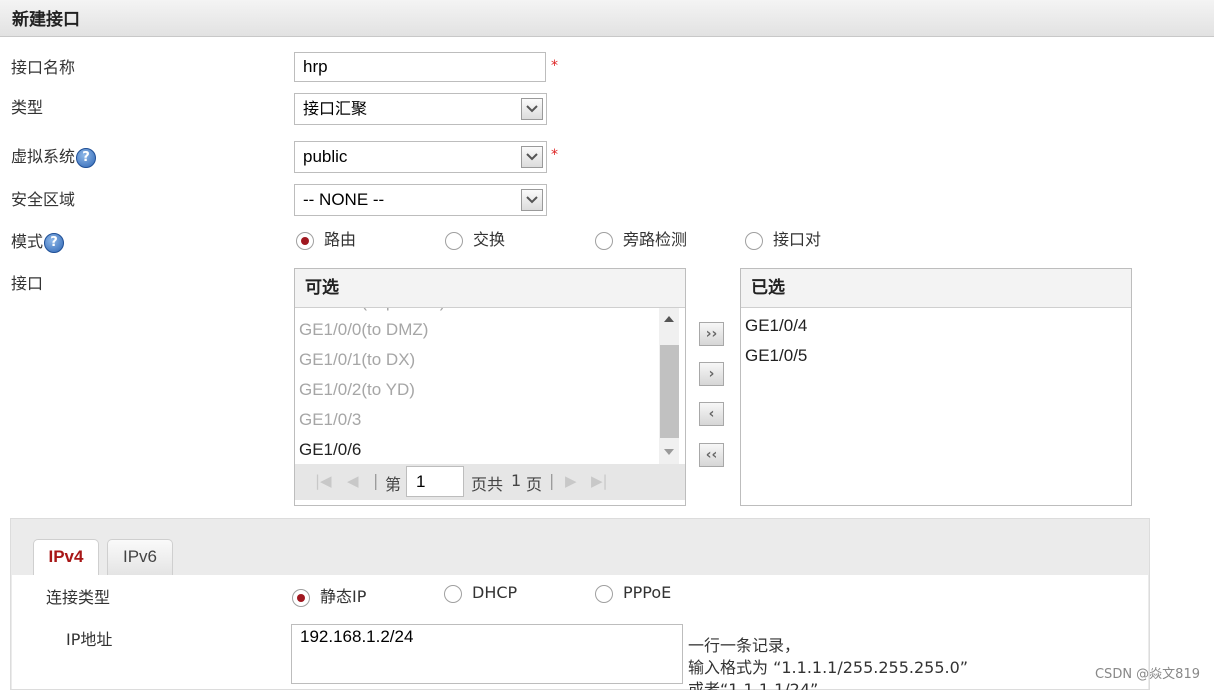 The image size is (1214, 690). What do you see at coordinates (330, 450) in the screenshot?
I see `list-item: GE1/0/6` at bounding box center [330, 450].